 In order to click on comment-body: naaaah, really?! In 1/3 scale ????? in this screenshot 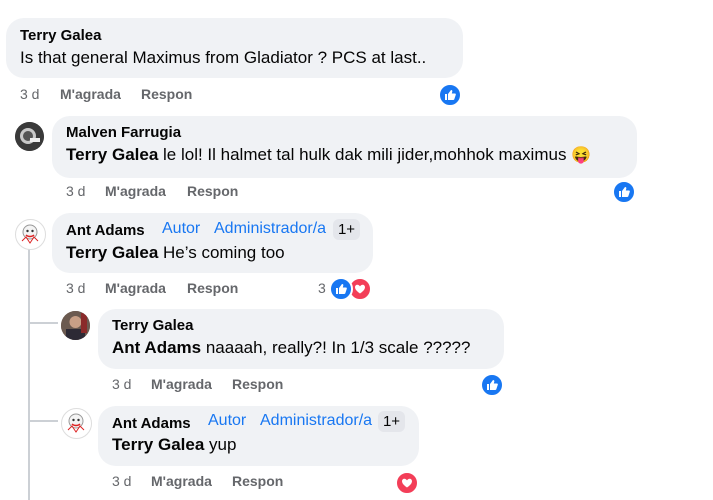, I will do `click(336, 347)`.